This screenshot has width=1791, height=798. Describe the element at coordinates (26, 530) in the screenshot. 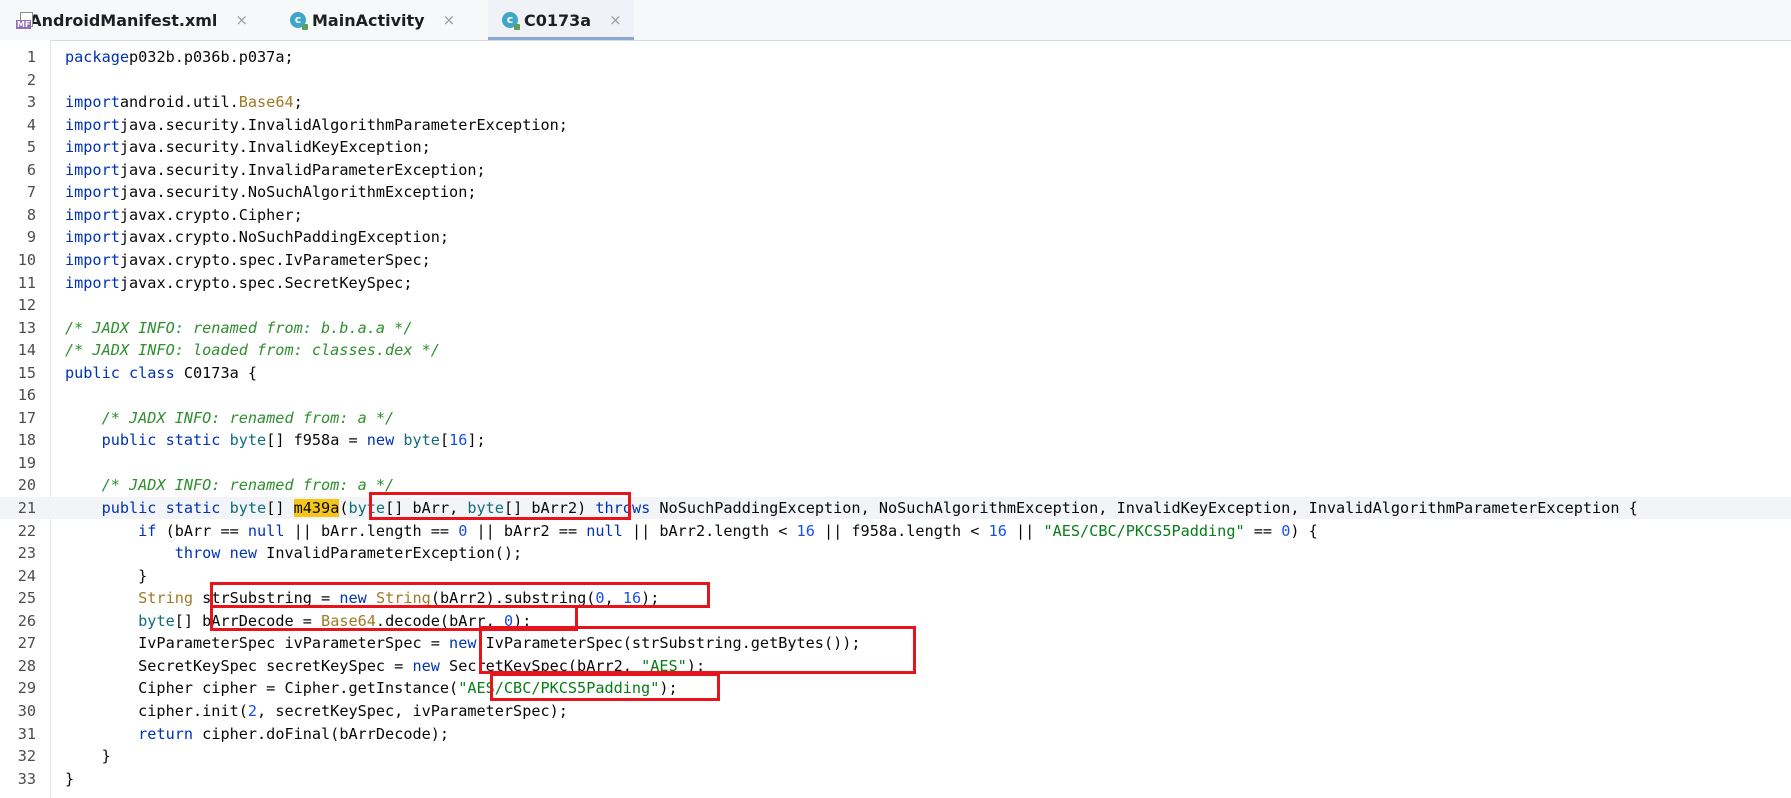

I see `line-number: 22` at that location.